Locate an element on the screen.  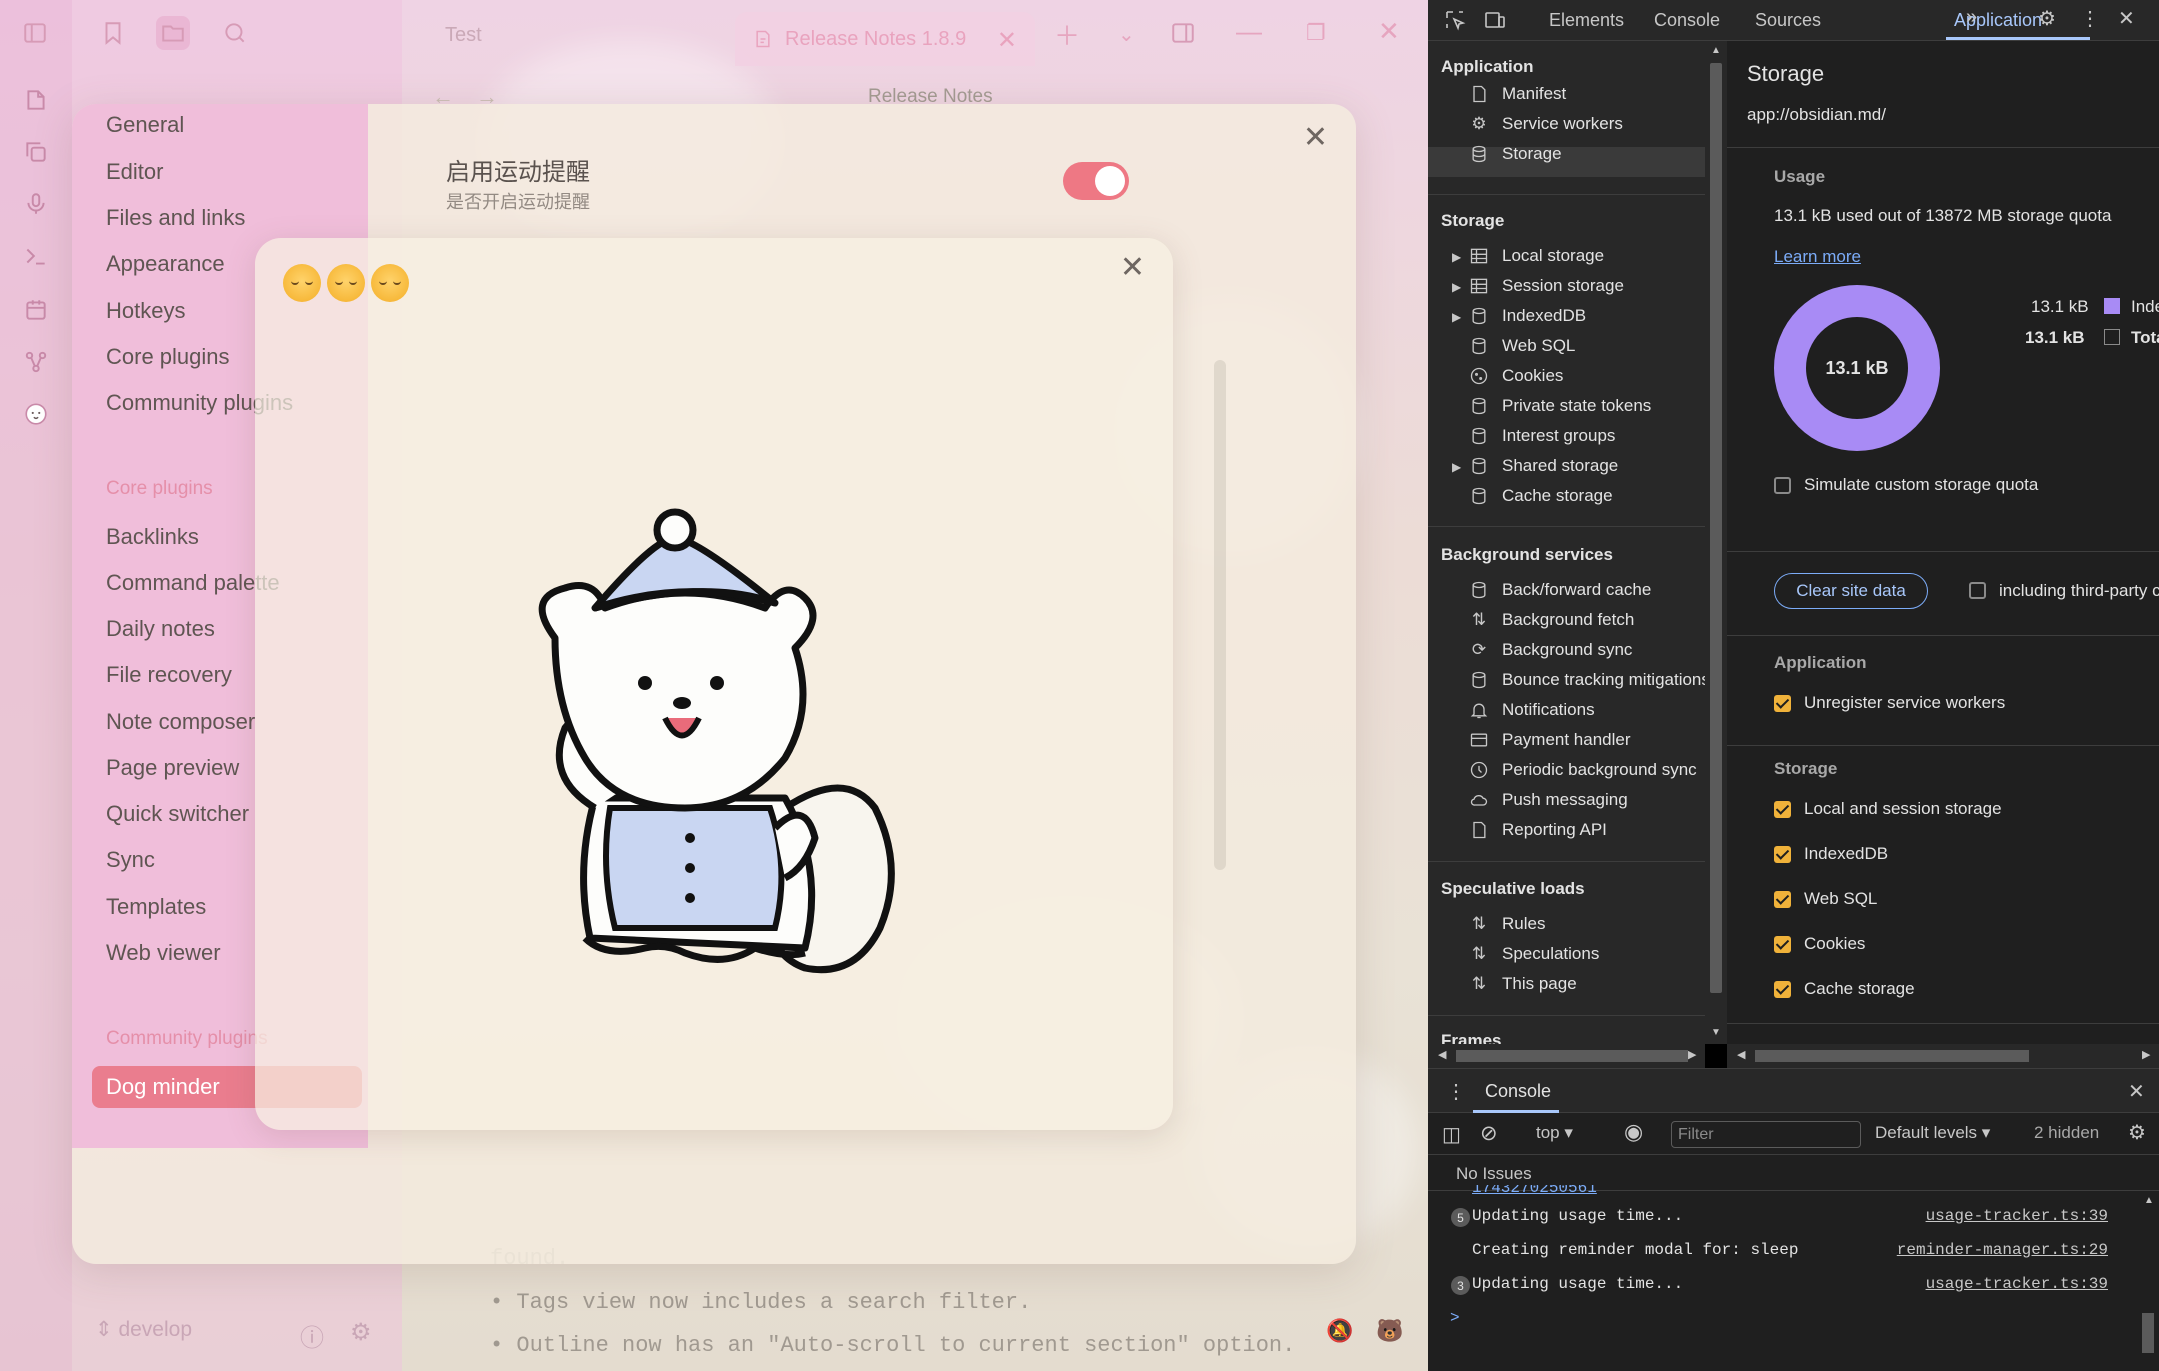
simulate-quota-checkbox is located at coordinates (1782, 485).